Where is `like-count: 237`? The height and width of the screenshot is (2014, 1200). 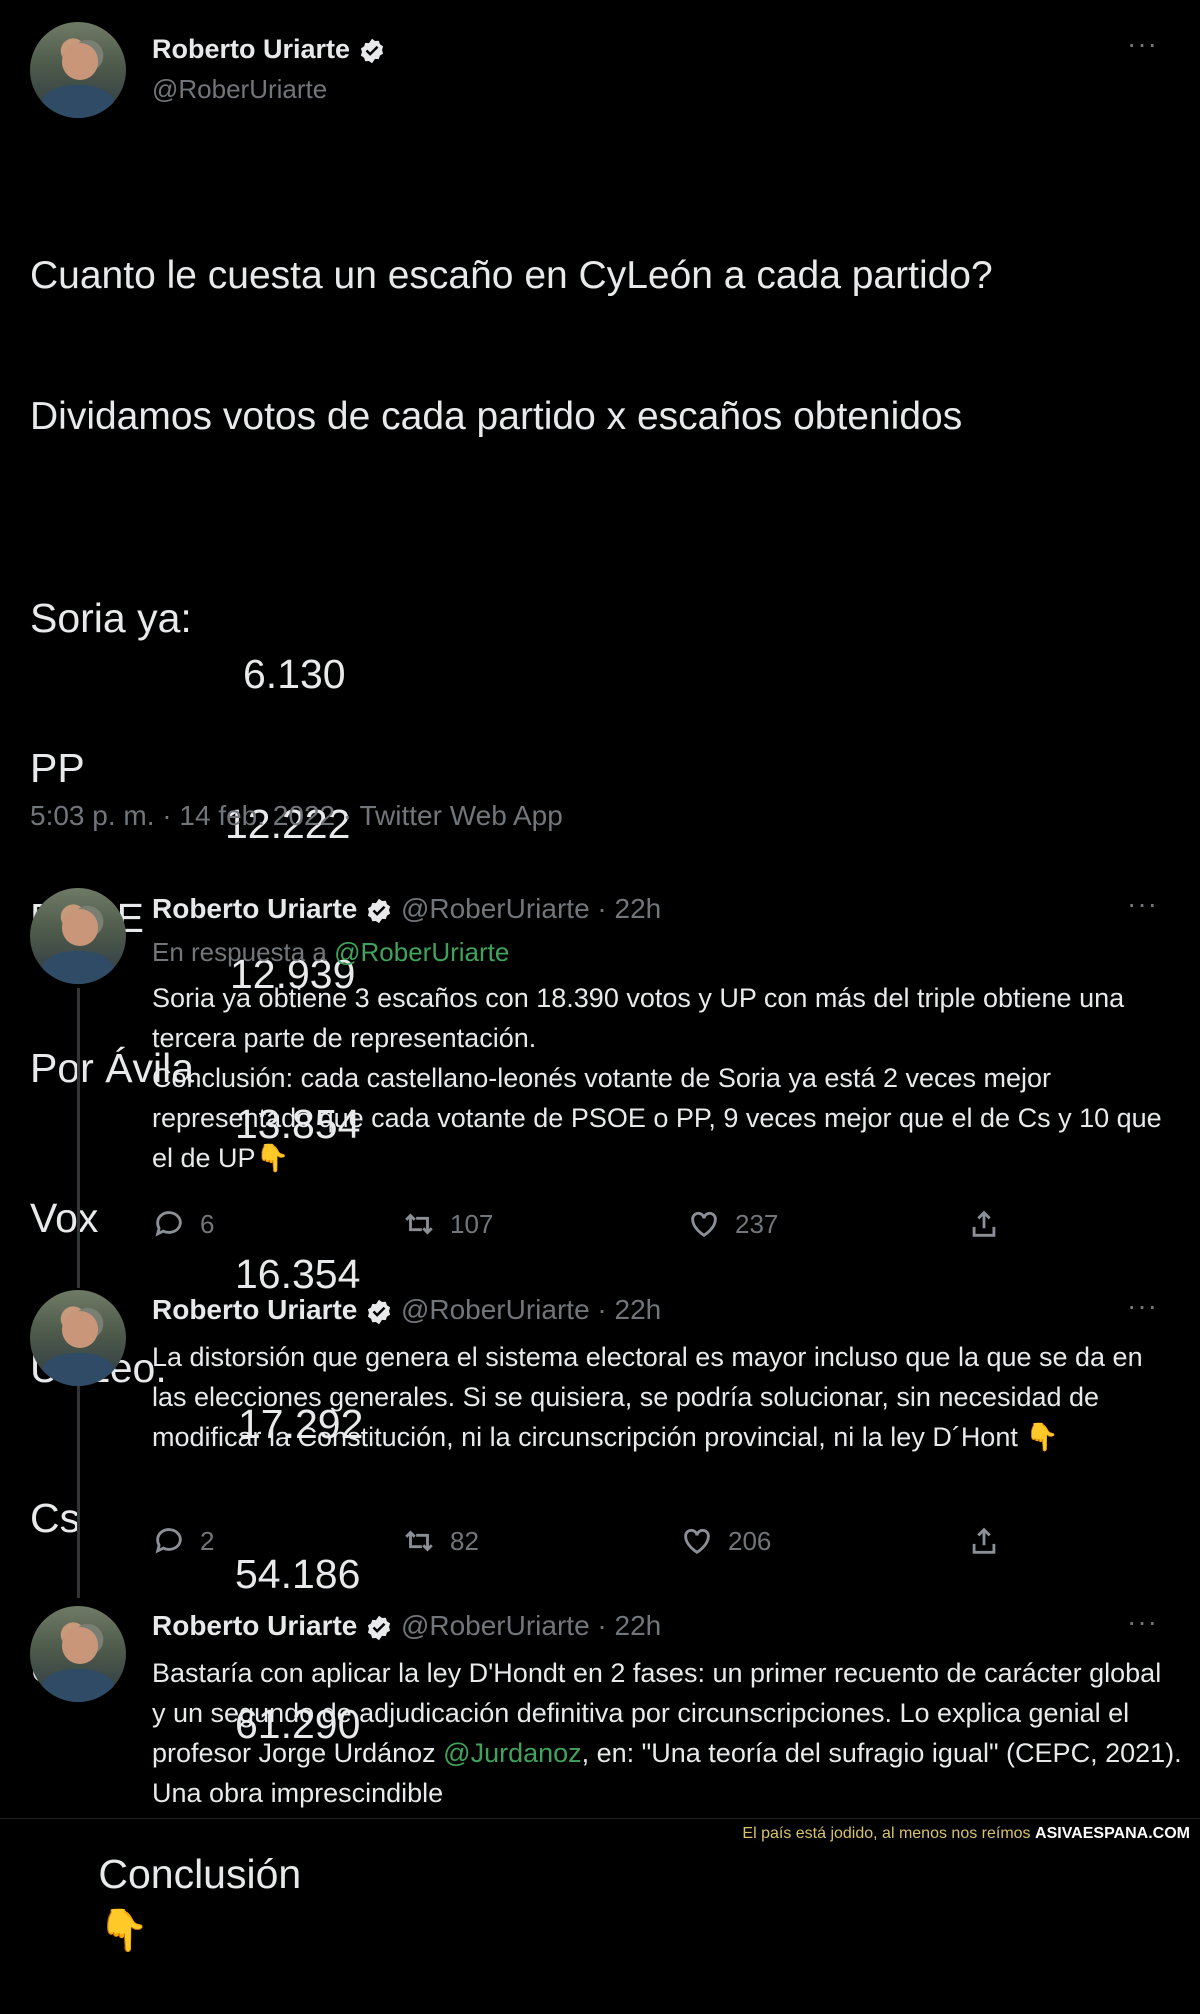 like-count: 237 is located at coordinates (757, 1223).